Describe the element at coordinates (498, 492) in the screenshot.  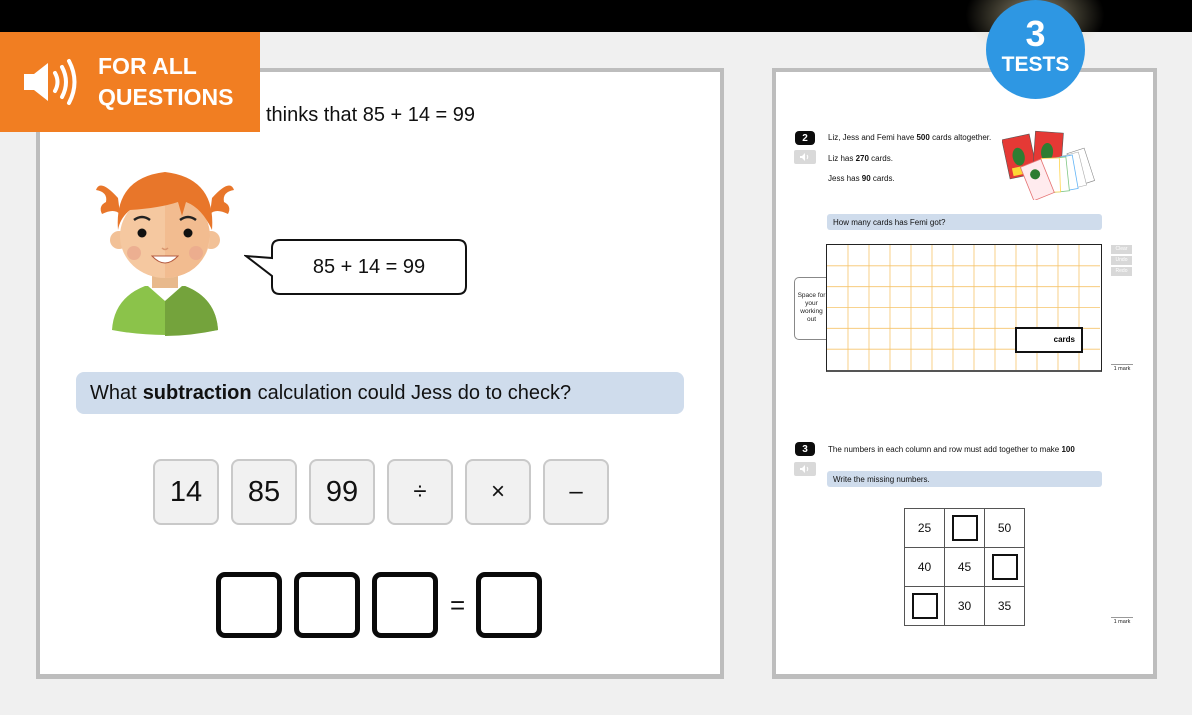
I see `tile-multiply: ×` at that location.